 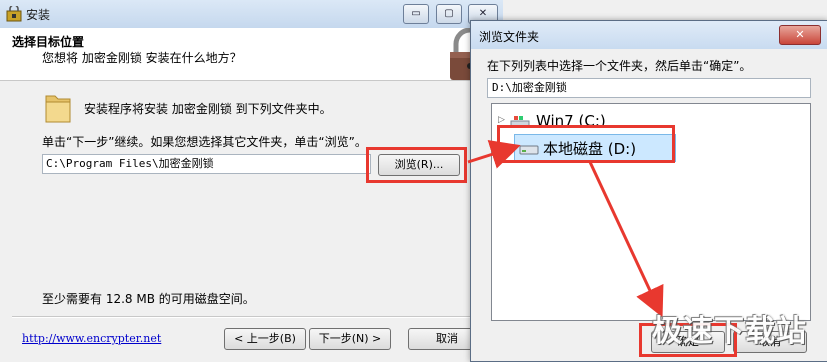 I want to click on arrow-to-disk, so click(x=494, y=154).